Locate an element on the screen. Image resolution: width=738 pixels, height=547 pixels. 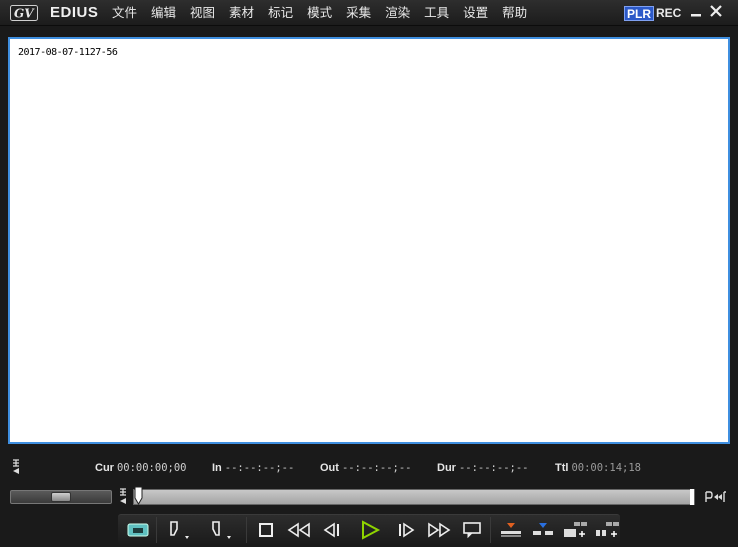
overwrite-icon is located at coordinates (138, 530).